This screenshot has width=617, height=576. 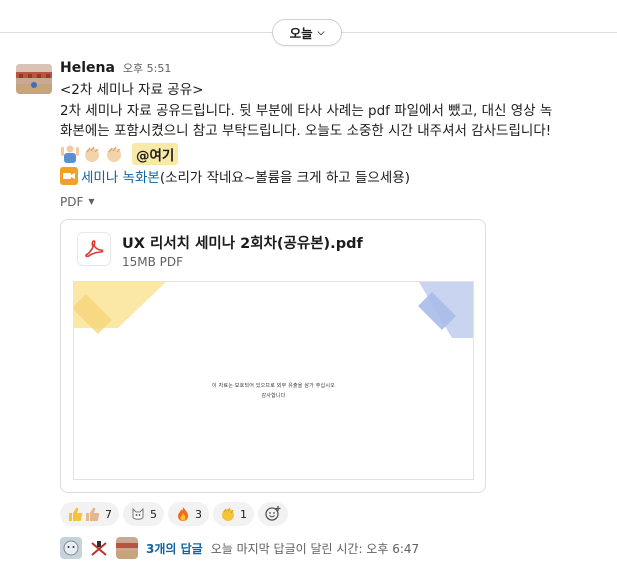 What do you see at coordinates (183, 514) in the screenshot?
I see `fire-icon` at bounding box center [183, 514].